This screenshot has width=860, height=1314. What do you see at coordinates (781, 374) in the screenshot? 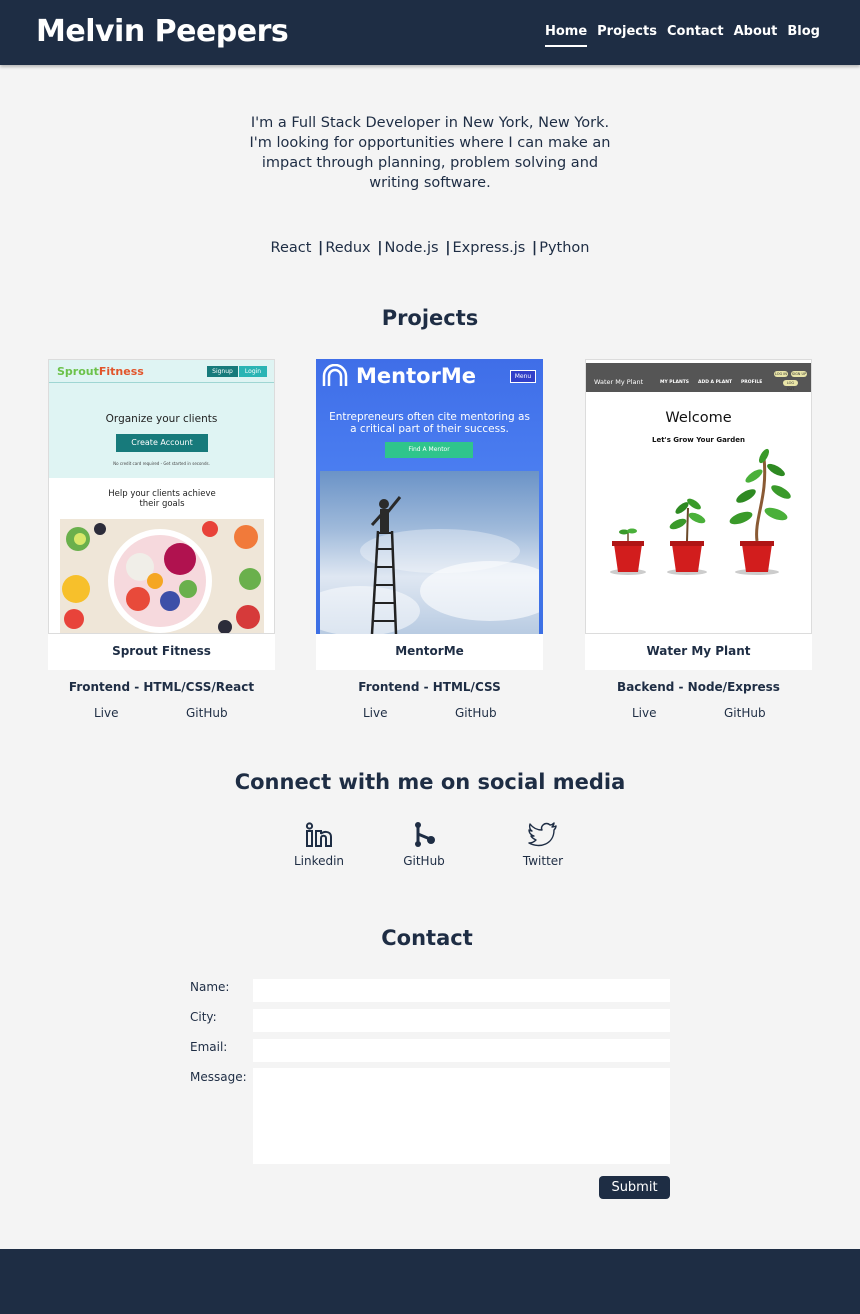
I see `thumb-pill: LOG IN` at bounding box center [781, 374].